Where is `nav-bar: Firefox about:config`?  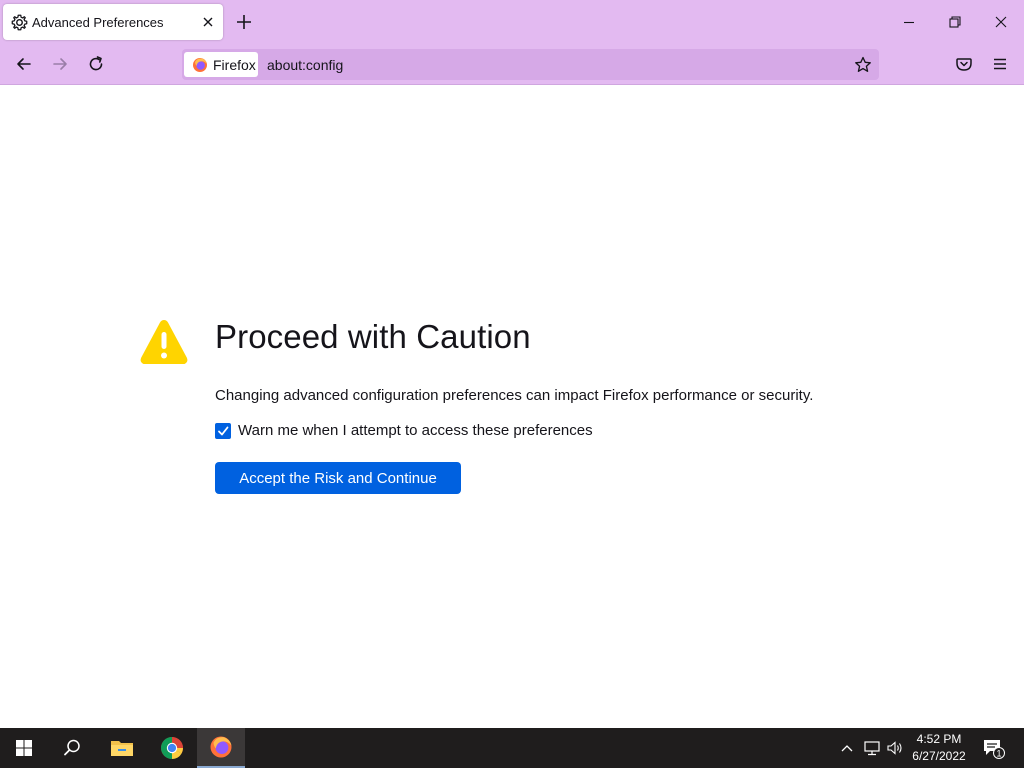 nav-bar: Firefox about:config is located at coordinates (512, 64).